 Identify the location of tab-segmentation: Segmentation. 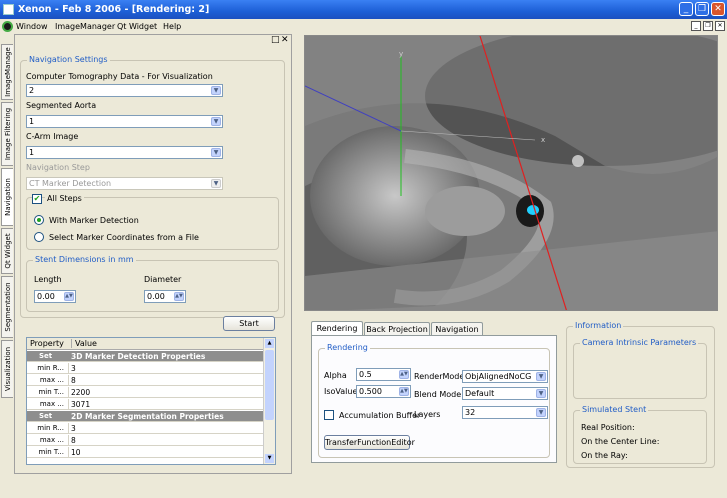
(7, 307).